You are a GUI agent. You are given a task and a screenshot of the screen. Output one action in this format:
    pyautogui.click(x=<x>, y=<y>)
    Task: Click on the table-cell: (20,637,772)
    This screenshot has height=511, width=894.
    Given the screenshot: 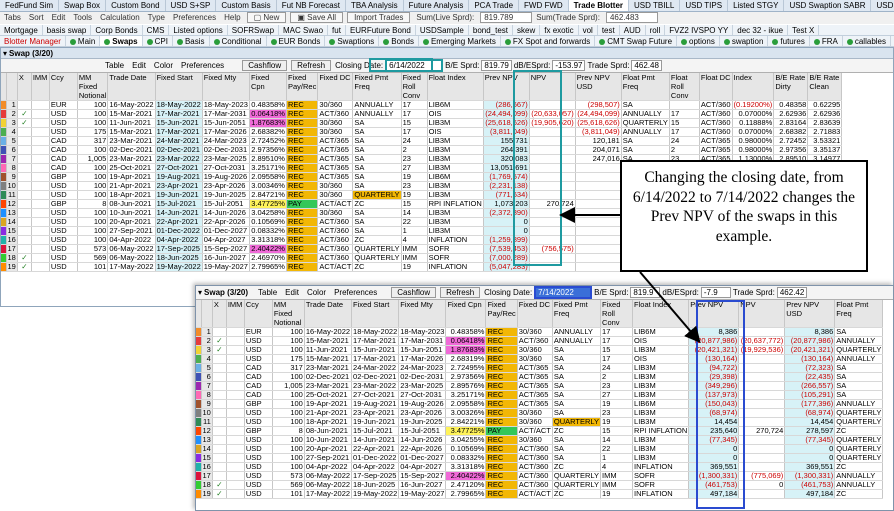 What is the action you would take?
    pyautogui.click(x=762, y=341)
    